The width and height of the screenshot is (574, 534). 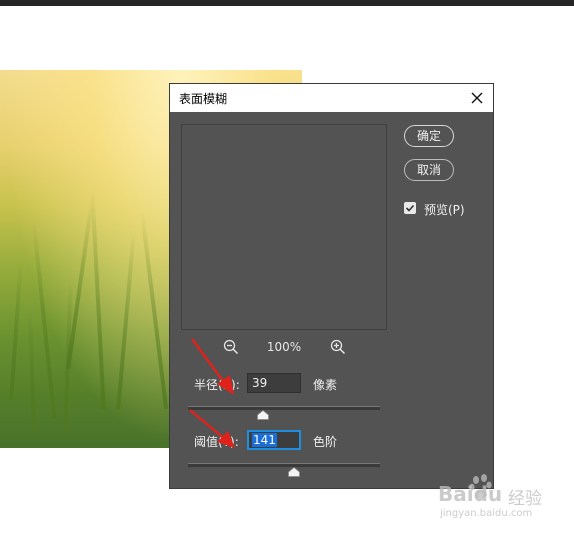 What do you see at coordinates (429, 170) in the screenshot?
I see `cancel-button: 取消` at bounding box center [429, 170].